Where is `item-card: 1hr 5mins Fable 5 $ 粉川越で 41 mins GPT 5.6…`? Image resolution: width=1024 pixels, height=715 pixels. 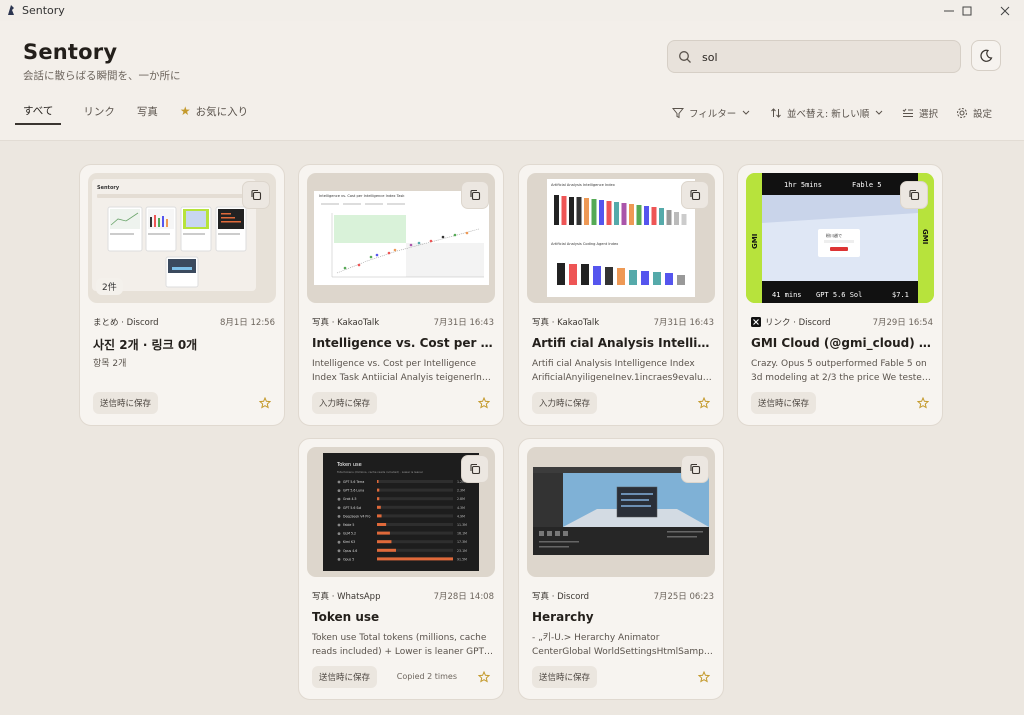 item-card: 1hr 5mins Fable 5 $ 粉川越で 41 mins GPT 5.6… is located at coordinates (840, 295).